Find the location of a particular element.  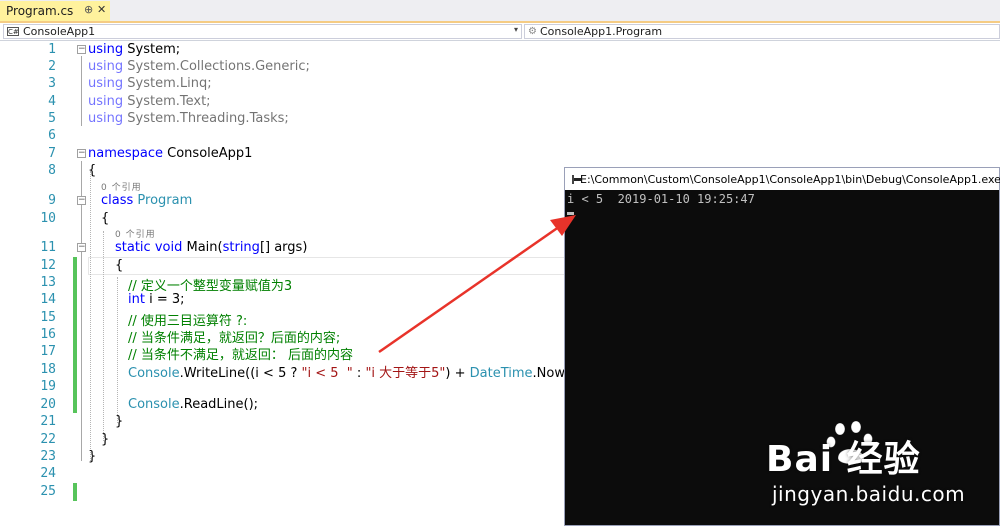

watermark-site: jingyan.baidu.com is located at coordinates (869, 494).